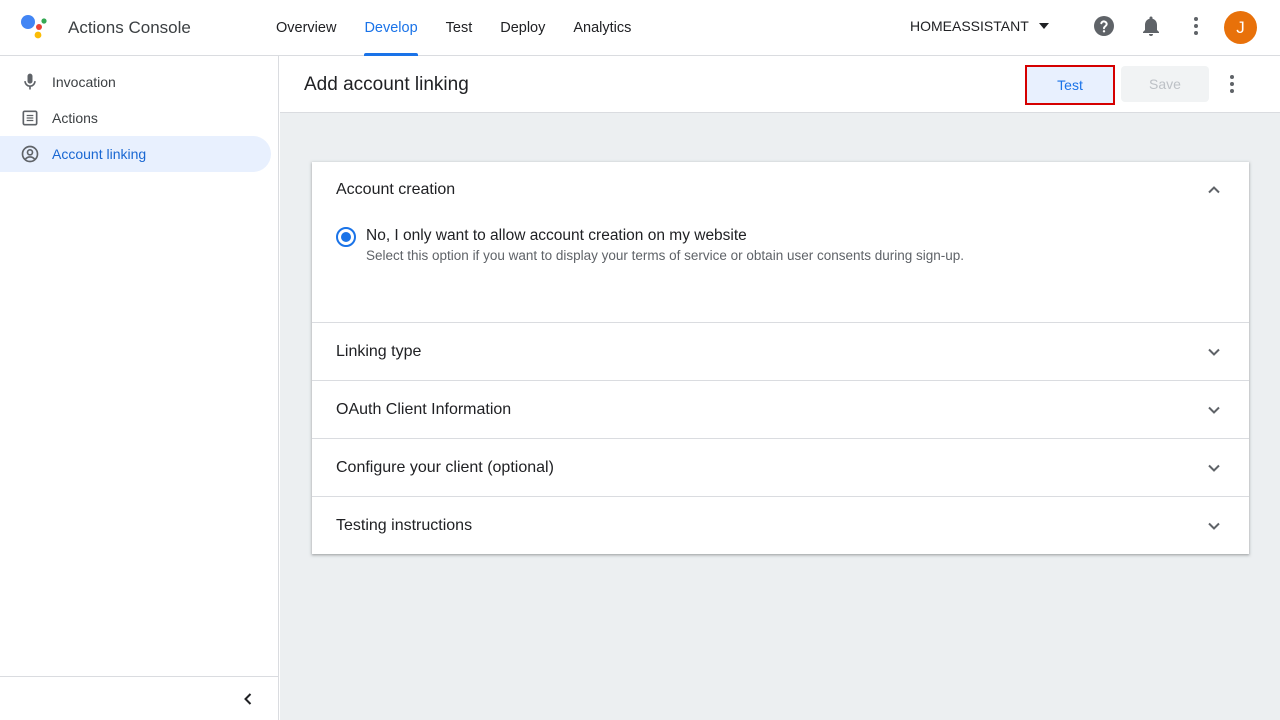  What do you see at coordinates (780, 190) in the screenshot?
I see `section-header: Account creation` at bounding box center [780, 190].